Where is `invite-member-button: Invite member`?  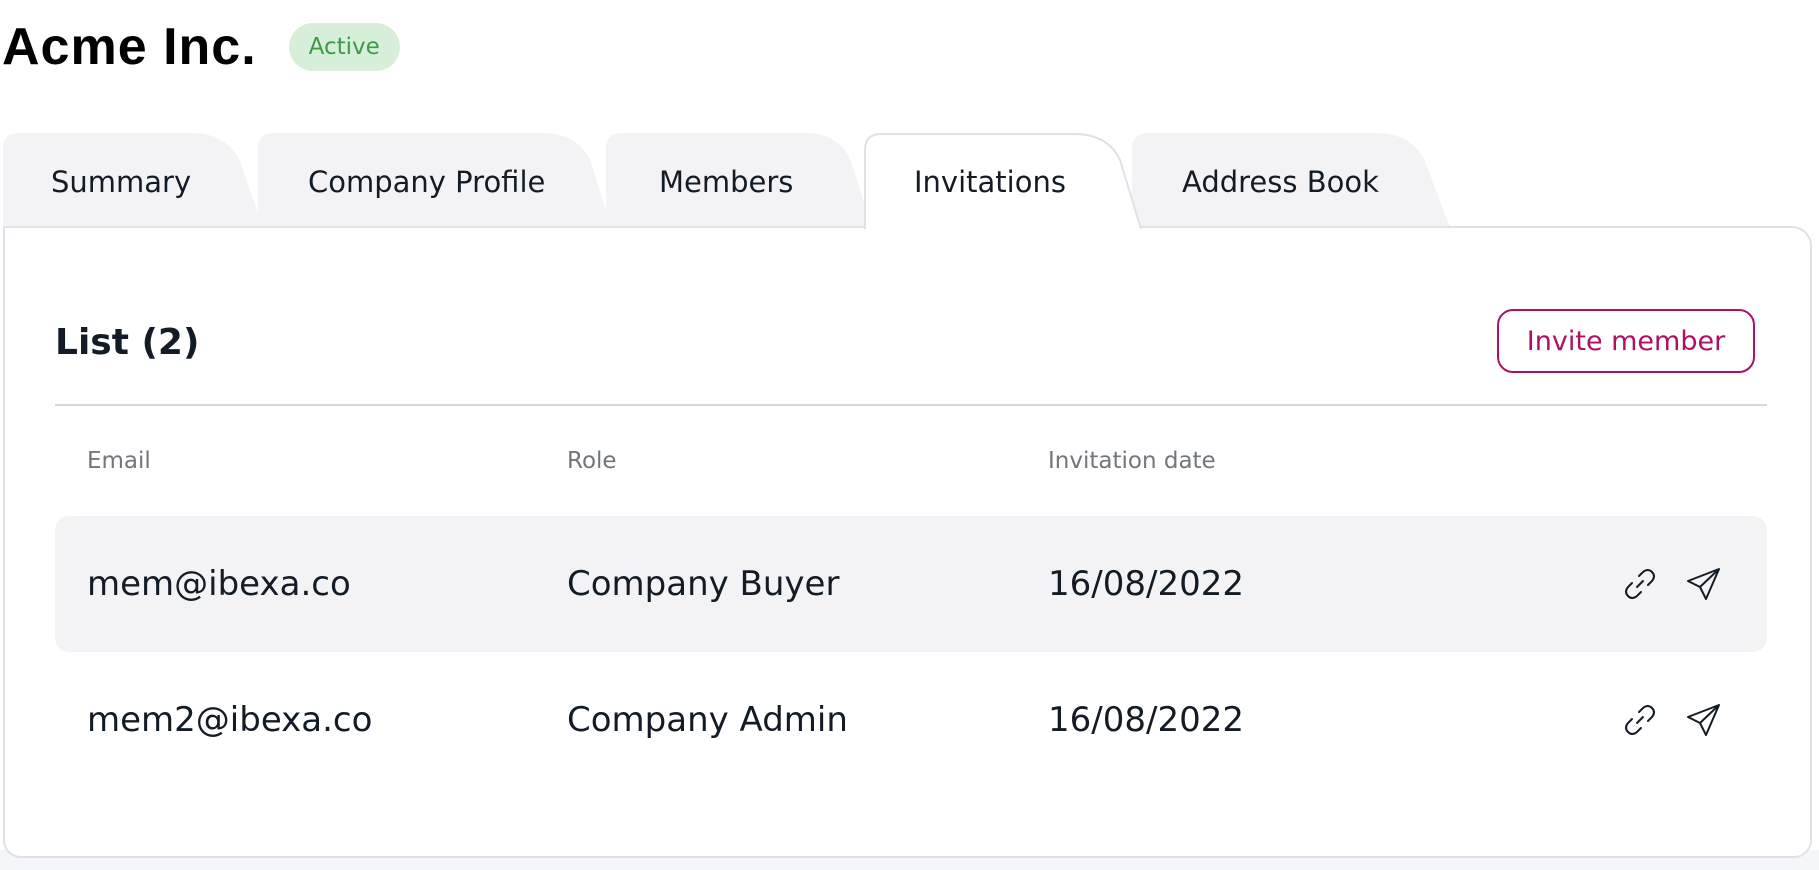 invite-member-button: Invite member is located at coordinates (1626, 341).